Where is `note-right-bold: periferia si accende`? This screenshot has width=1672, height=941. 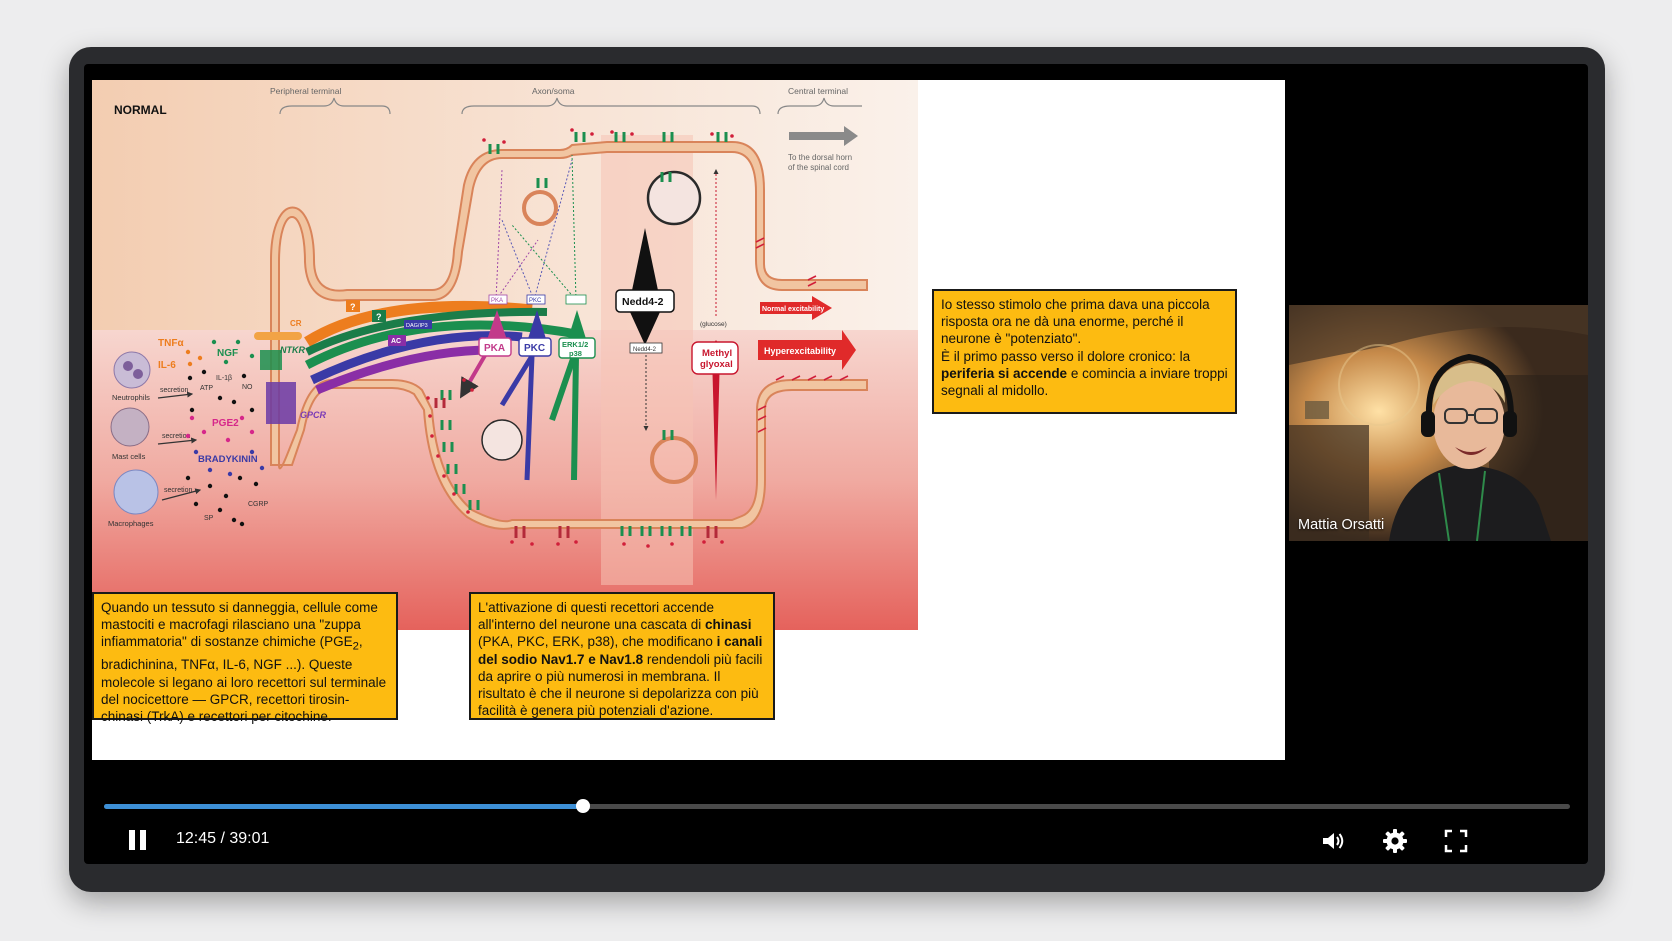 note-right-bold: periferia si accende is located at coordinates (1004, 373).